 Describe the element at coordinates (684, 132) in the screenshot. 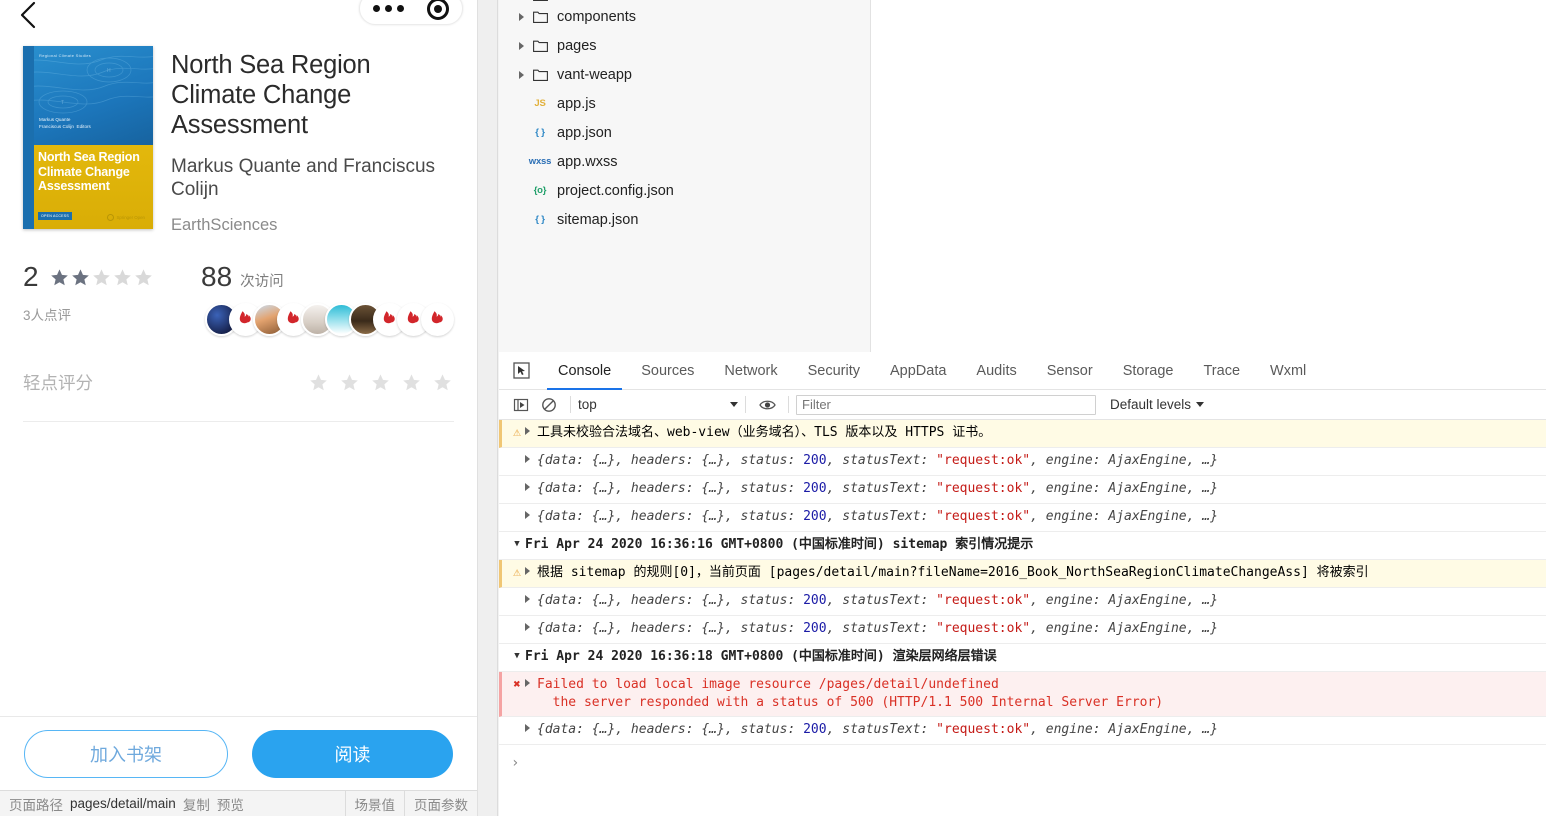

I see `tree-row-app-json: { } app.json` at that location.